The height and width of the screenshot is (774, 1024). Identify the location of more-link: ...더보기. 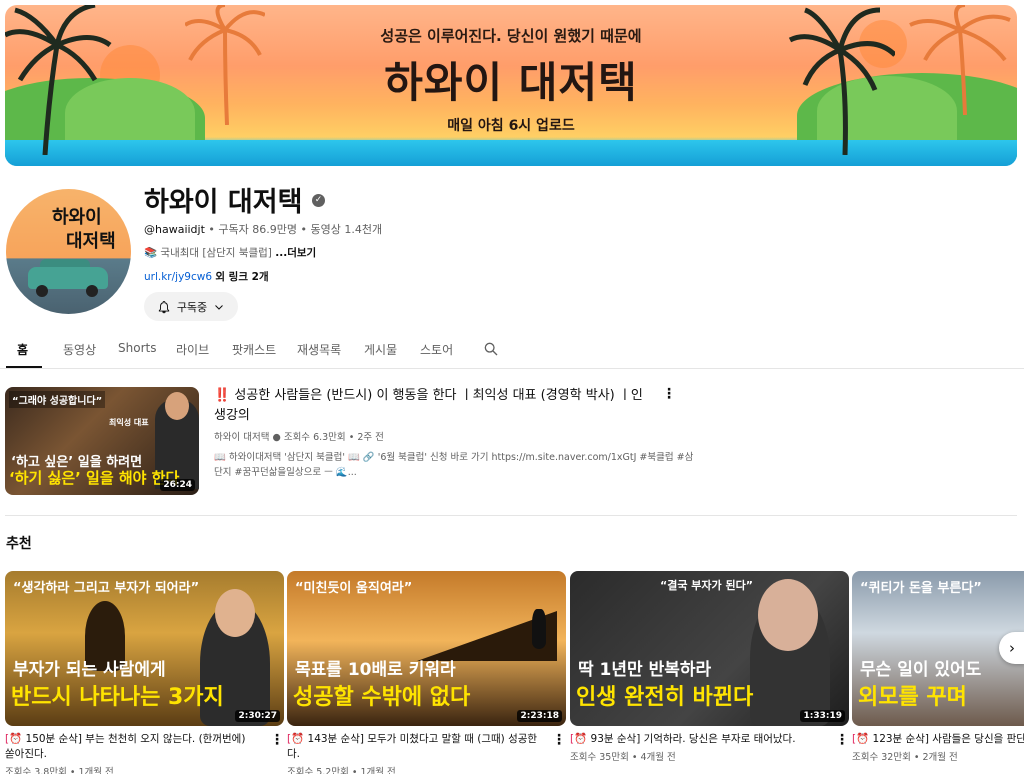
(295, 253).